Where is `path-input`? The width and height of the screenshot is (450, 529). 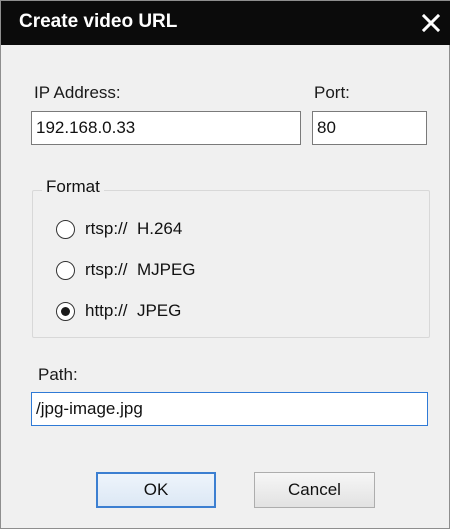 path-input is located at coordinates (229, 409).